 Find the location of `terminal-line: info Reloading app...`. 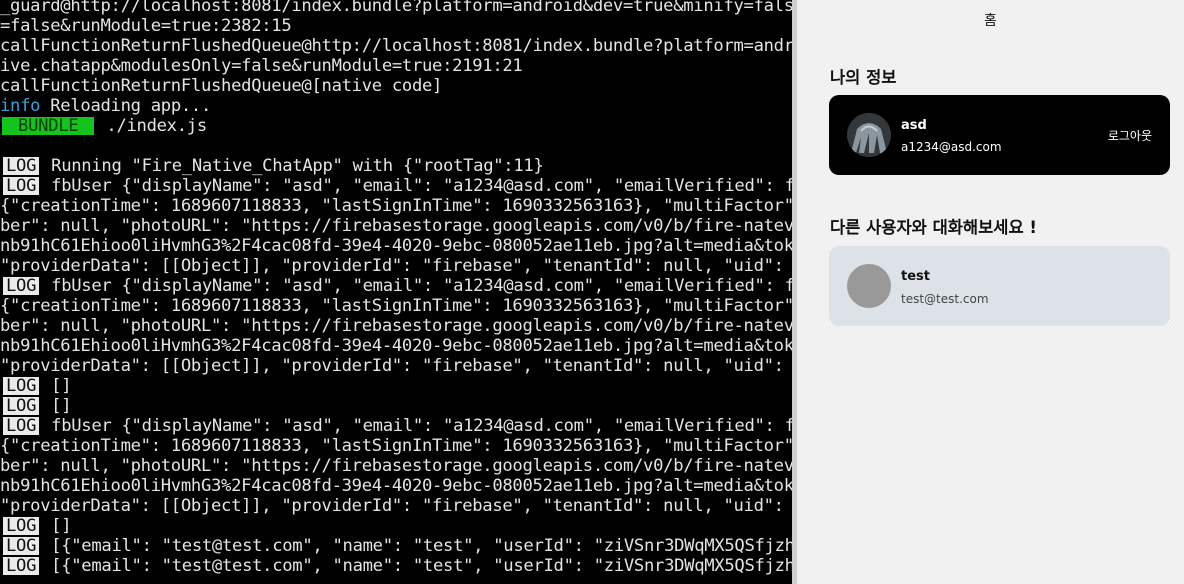

terminal-line: info Reloading app... is located at coordinates (105, 106).